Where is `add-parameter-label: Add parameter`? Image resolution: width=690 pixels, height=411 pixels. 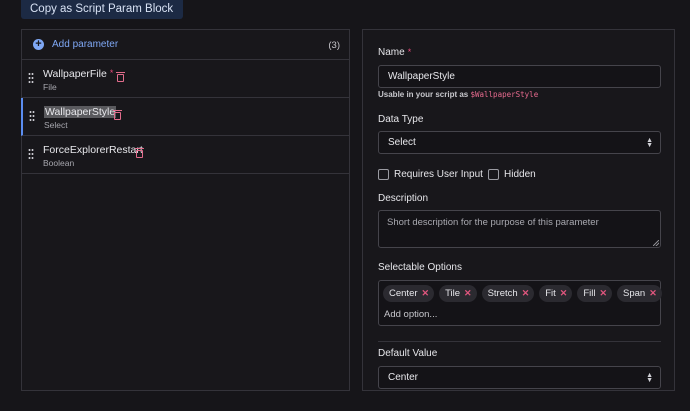 add-parameter-label: Add parameter is located at coordinates (85, 44).